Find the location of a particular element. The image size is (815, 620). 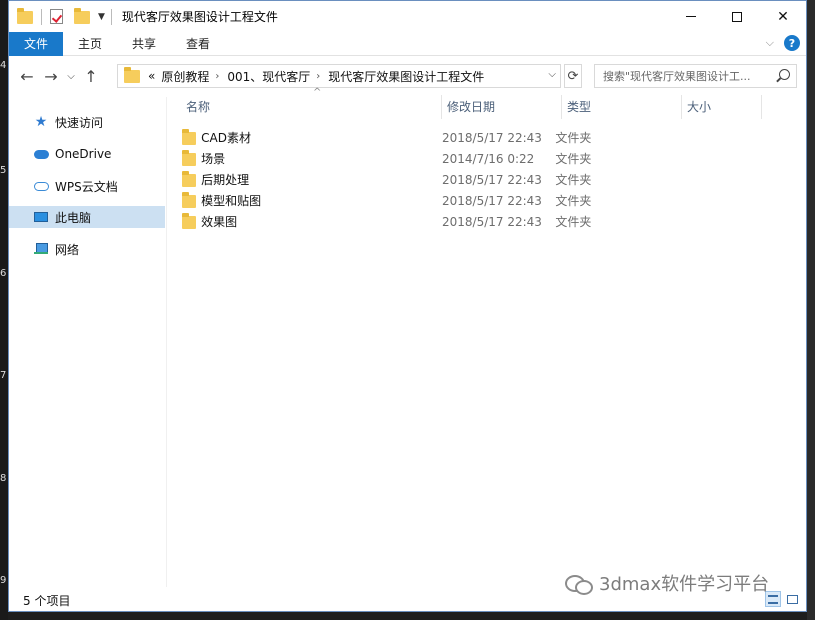

window-controls: ✕ is located at coordinates (737, 16).